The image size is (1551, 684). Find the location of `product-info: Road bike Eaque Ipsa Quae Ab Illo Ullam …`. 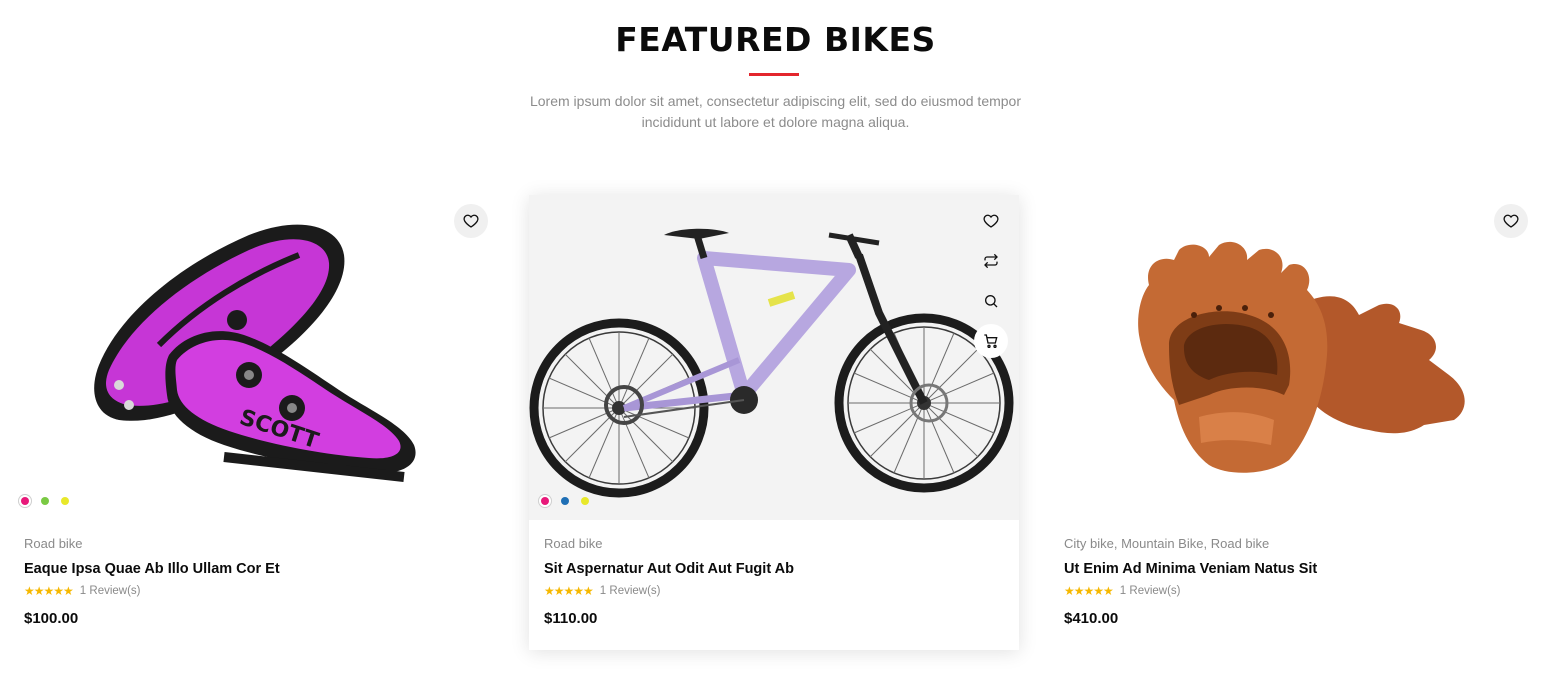

product-info: Road bike Eaque Ipsa Quae Ab Illo Ullam … is located at coordinates (254, 581).